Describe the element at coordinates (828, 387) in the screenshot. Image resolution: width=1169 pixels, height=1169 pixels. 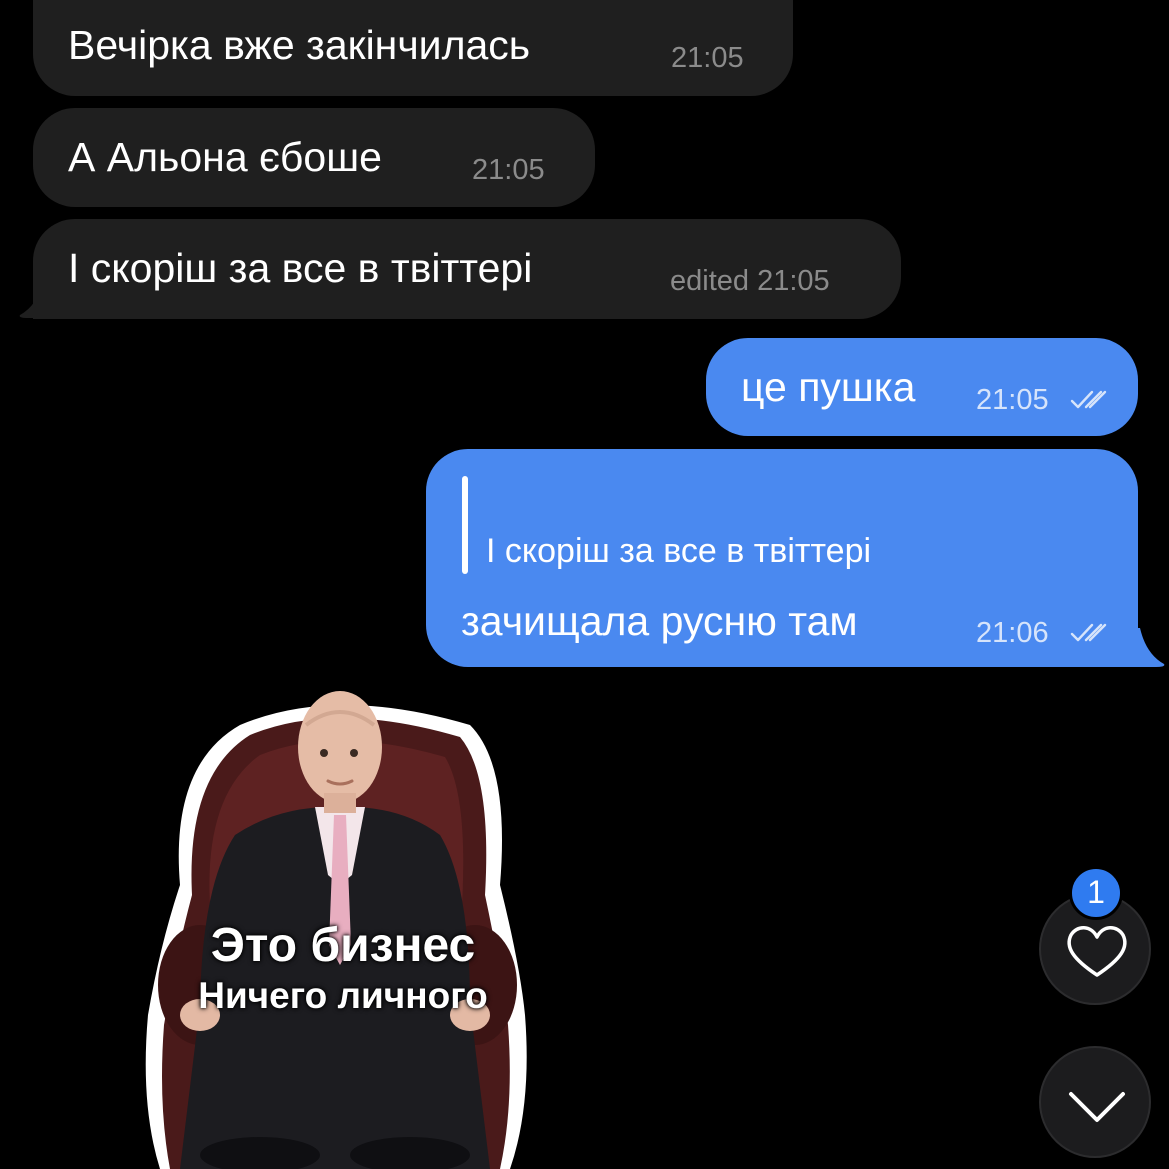
I see `message-text: це пушка` at that location.